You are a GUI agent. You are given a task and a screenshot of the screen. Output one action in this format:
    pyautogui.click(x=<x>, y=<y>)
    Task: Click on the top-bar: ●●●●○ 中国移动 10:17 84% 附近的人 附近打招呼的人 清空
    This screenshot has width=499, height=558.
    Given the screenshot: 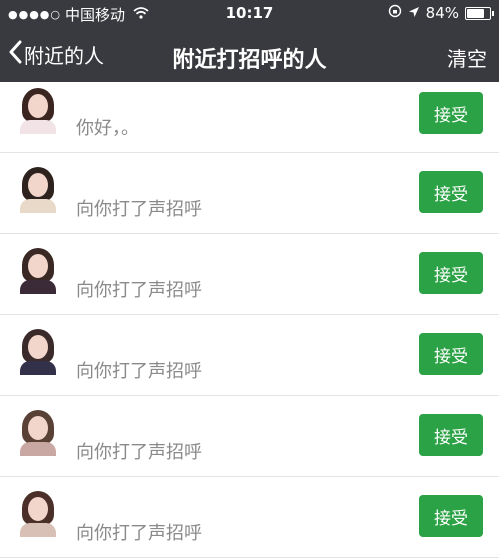 What is the action you would take?
    pyautogui.click(x=249, y=41)
    